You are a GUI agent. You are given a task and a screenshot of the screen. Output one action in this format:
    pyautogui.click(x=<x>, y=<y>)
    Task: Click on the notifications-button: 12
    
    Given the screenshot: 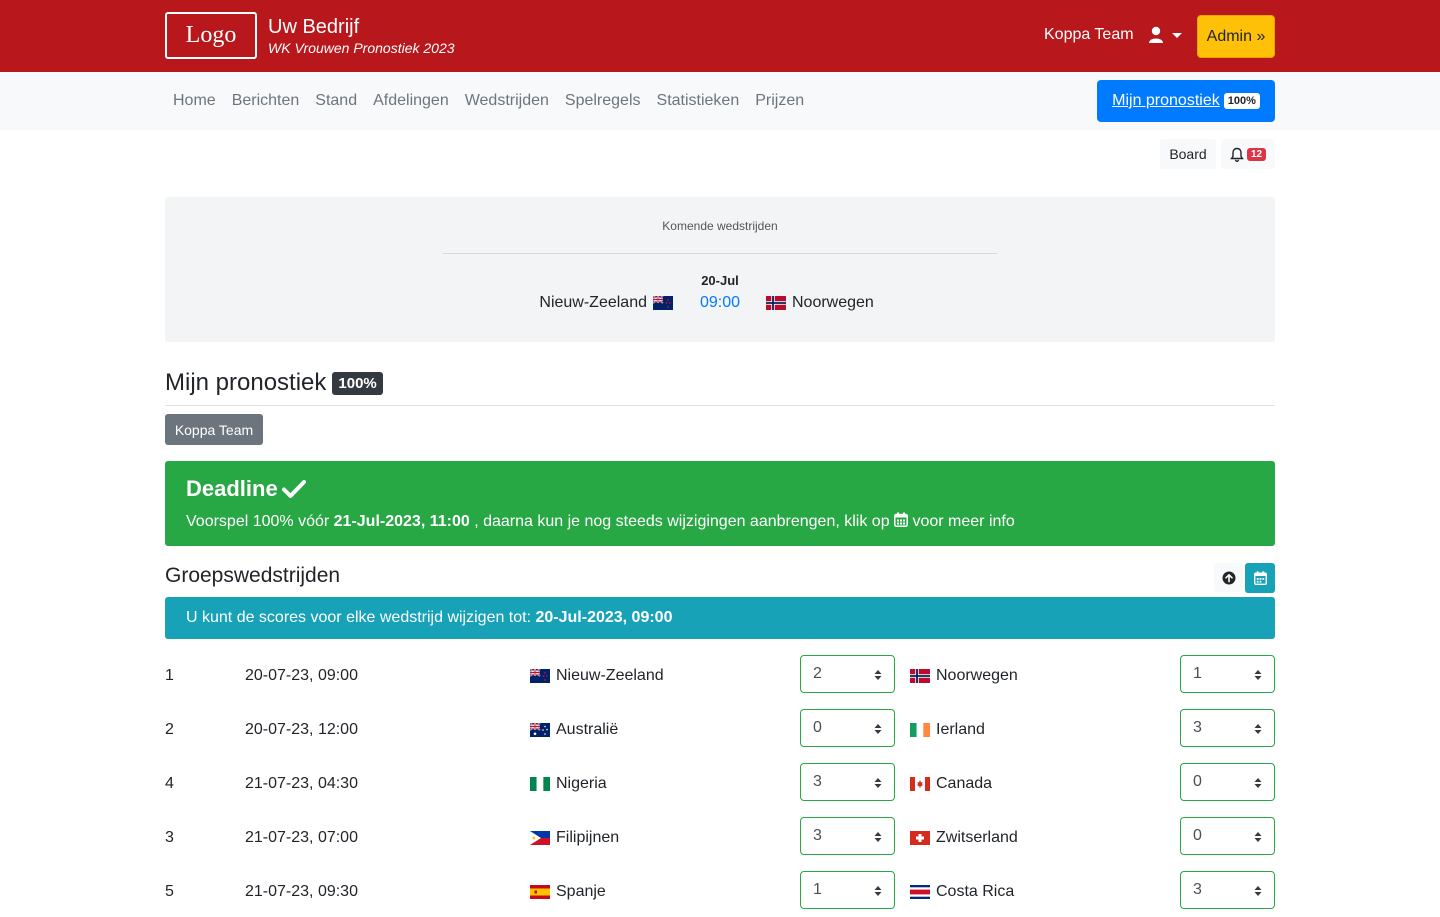 What is the action you would take?
    pyautogui.click(x=1248, y=154)
    